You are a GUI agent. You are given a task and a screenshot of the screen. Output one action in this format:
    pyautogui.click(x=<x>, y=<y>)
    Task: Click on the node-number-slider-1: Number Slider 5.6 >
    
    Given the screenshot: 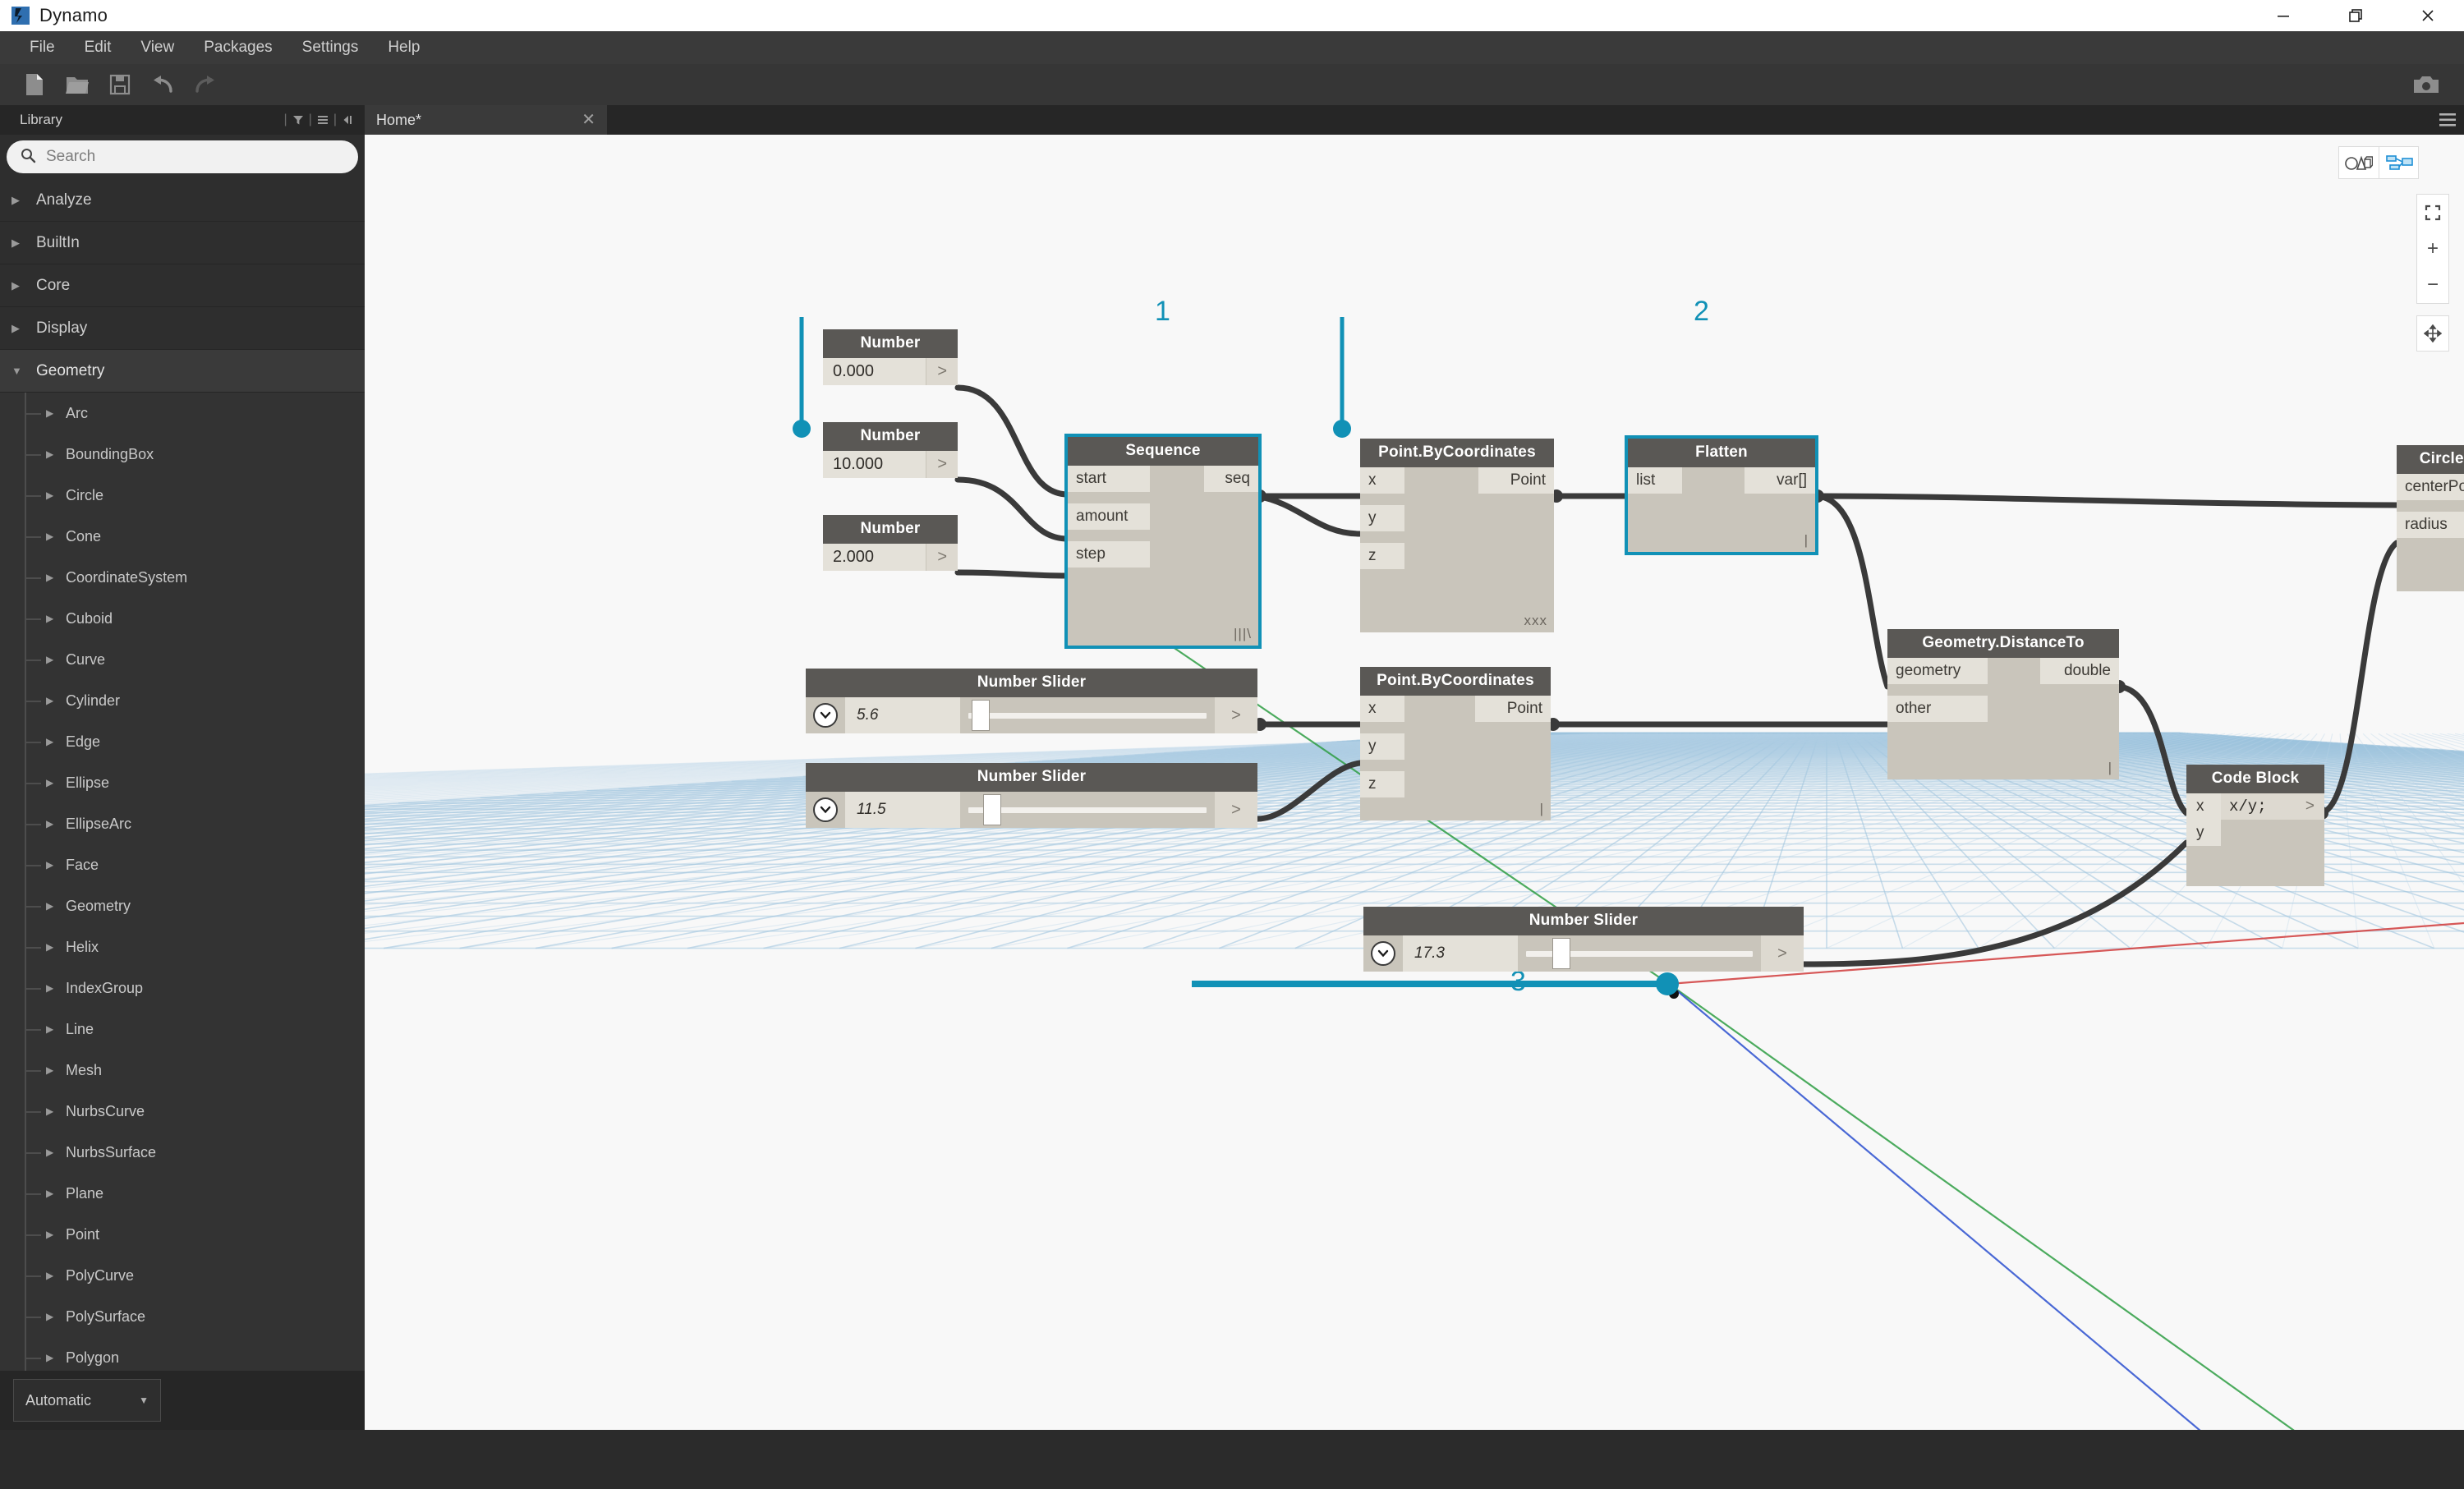 What is the action you would take?
    pyautogui.click(x=1031, y=701)
    